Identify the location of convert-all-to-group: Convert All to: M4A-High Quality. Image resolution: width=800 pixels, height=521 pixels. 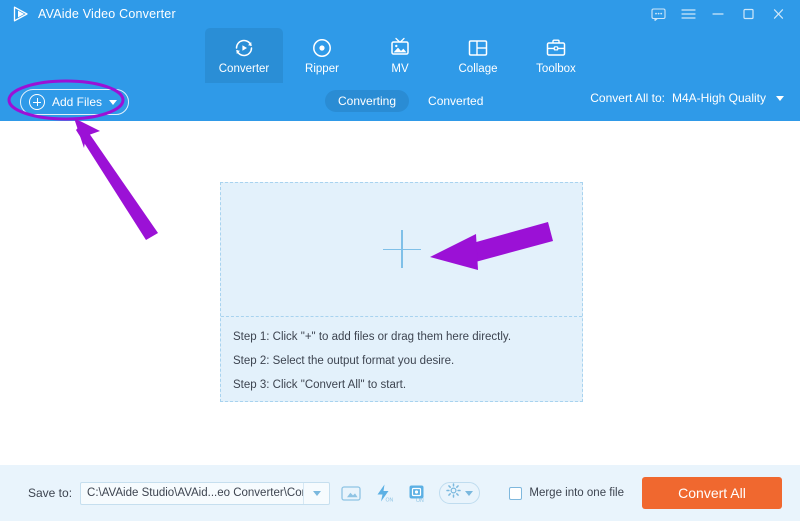
(687, 98).